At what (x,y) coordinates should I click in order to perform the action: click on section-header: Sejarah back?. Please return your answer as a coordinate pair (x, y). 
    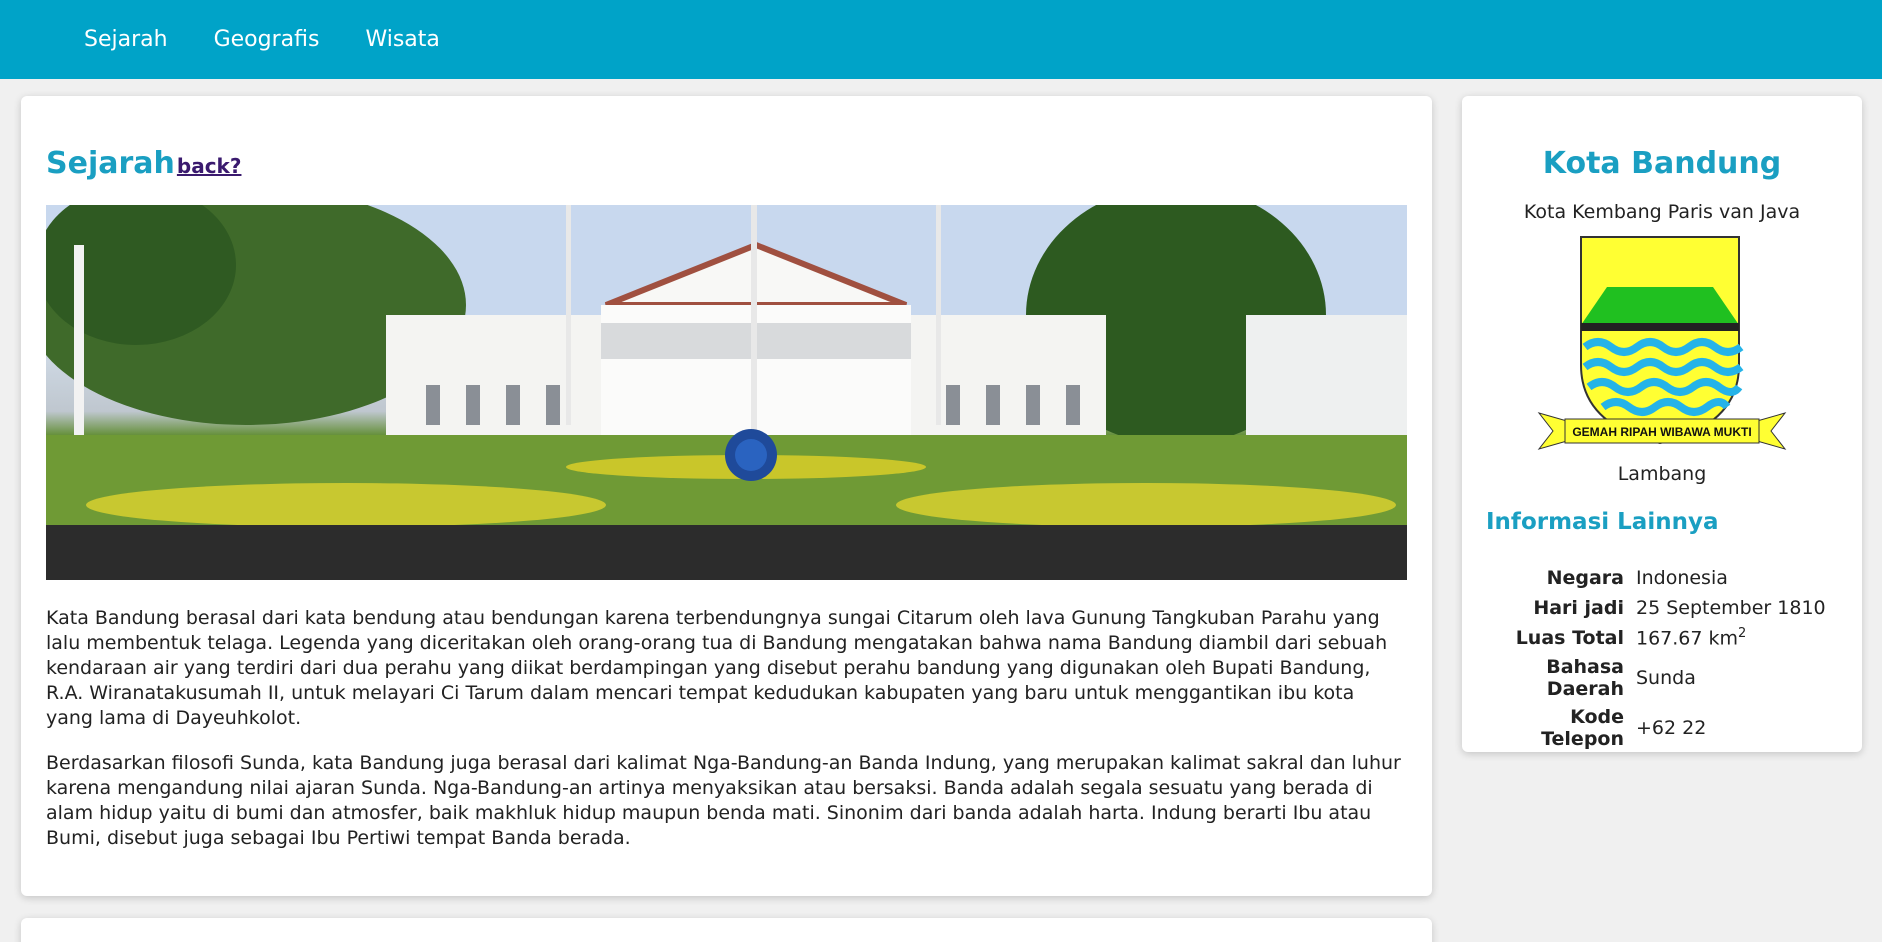
    Looking at the image, I should click on (726, 163).